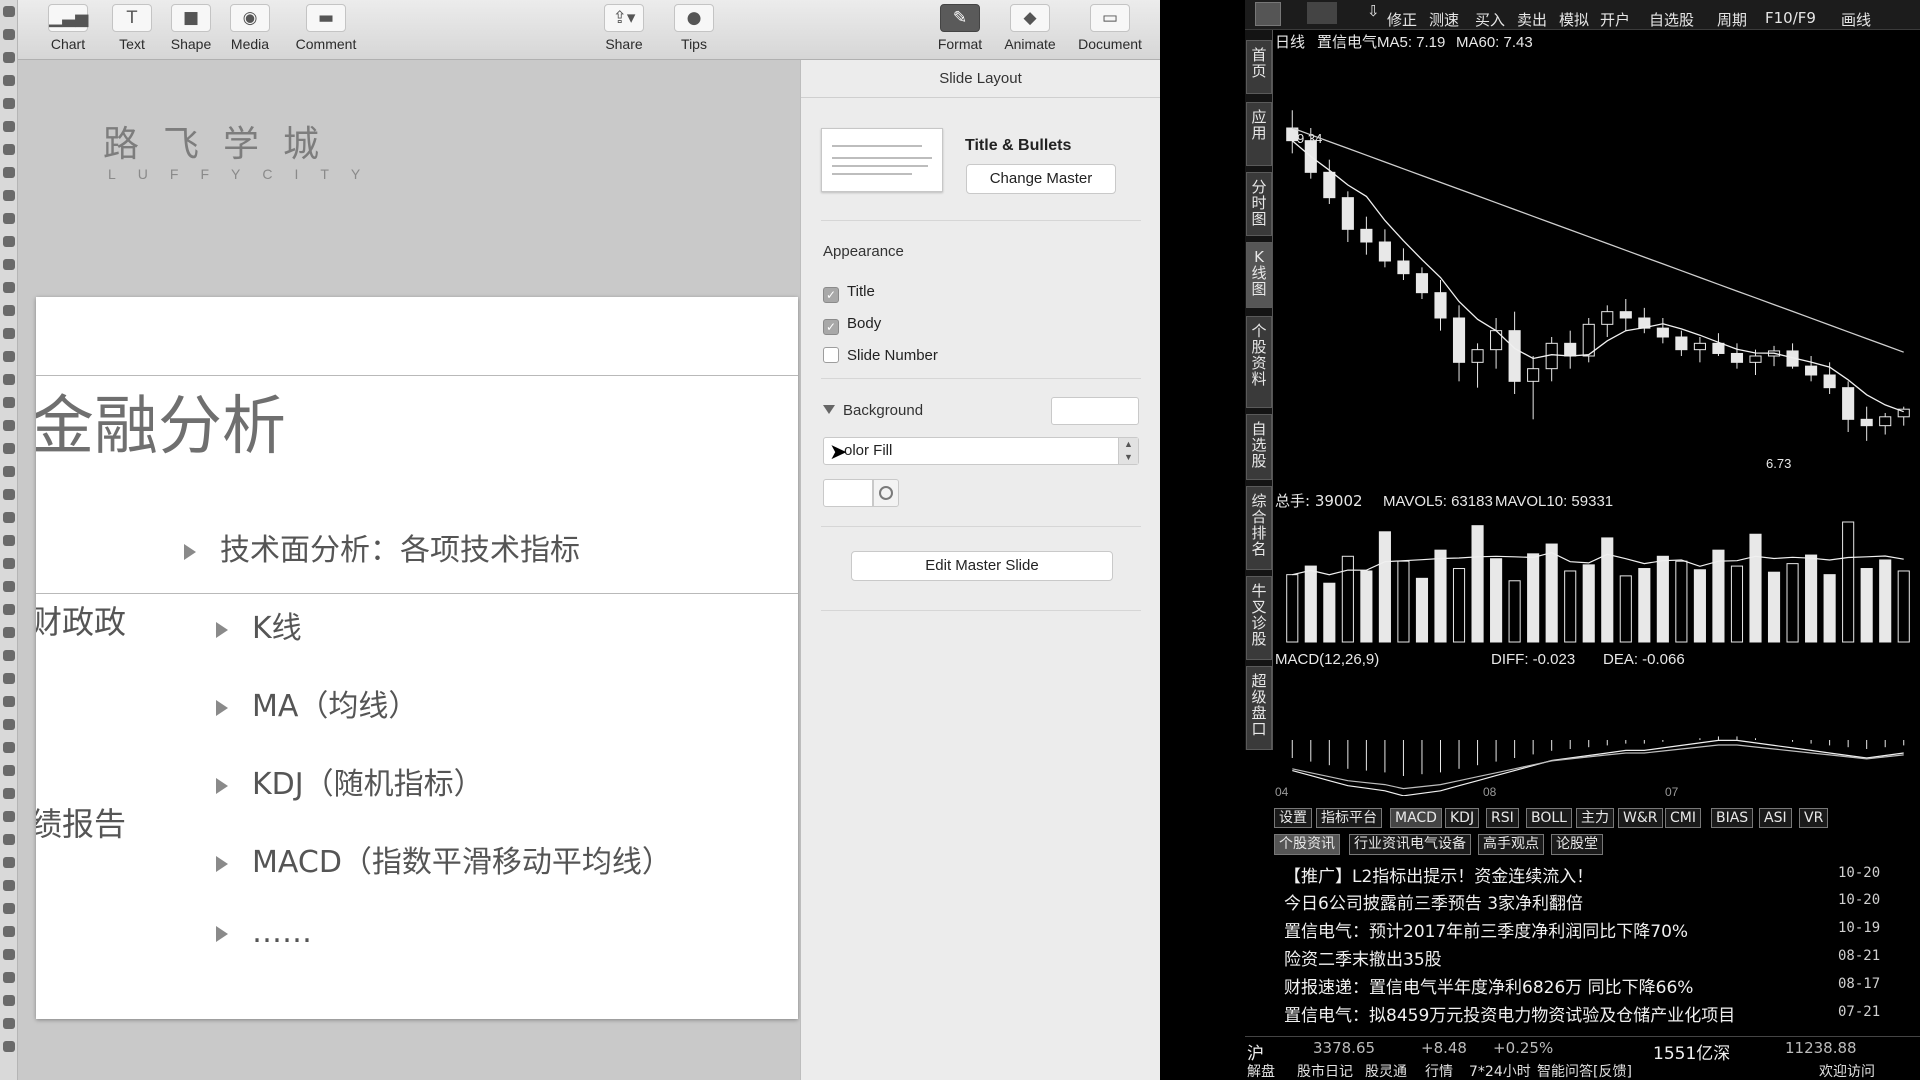 This screenshot has width=1920, height=1080. What do you see at coordinates (382, 547) in the screenshot?
I see `bullet-item: 技术面分析：各项技术指标` at bounding box center [382, 547].